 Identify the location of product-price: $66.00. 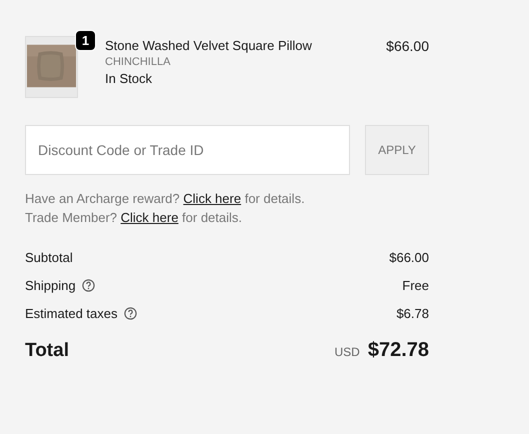
(407, 45).